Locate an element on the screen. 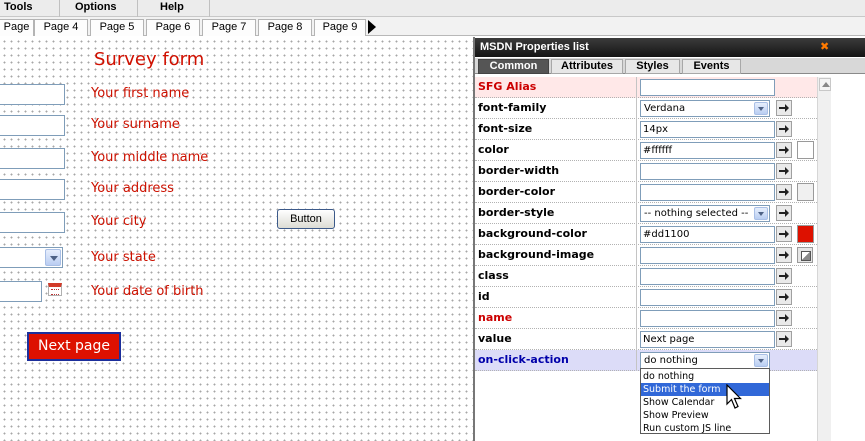  properties-titlebar: MSDN Properties list is located at coordinates (670, 47).